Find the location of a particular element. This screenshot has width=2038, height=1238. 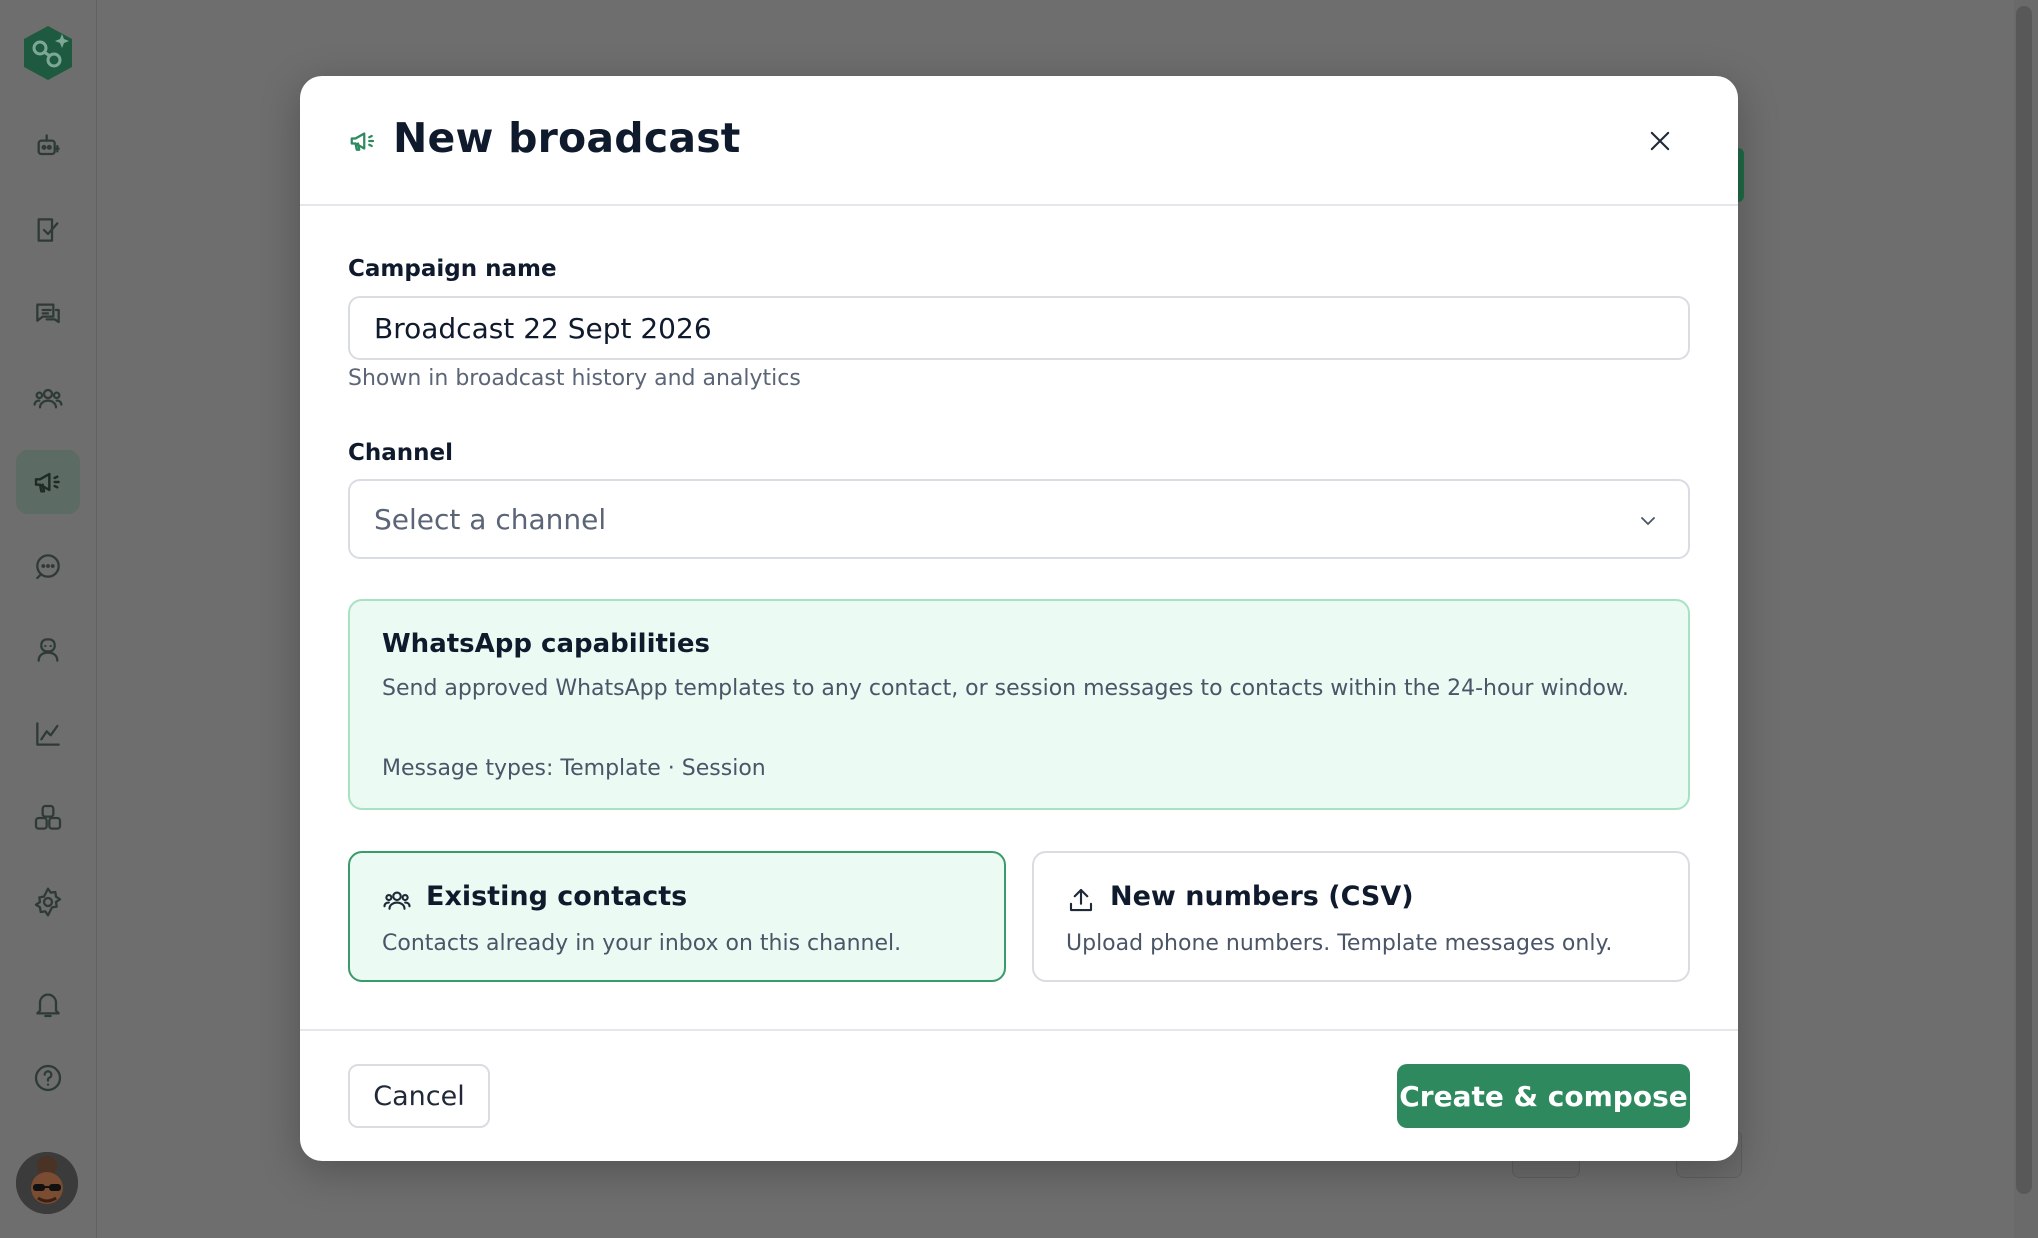

nav-bots is located at coordinates (48, 146).